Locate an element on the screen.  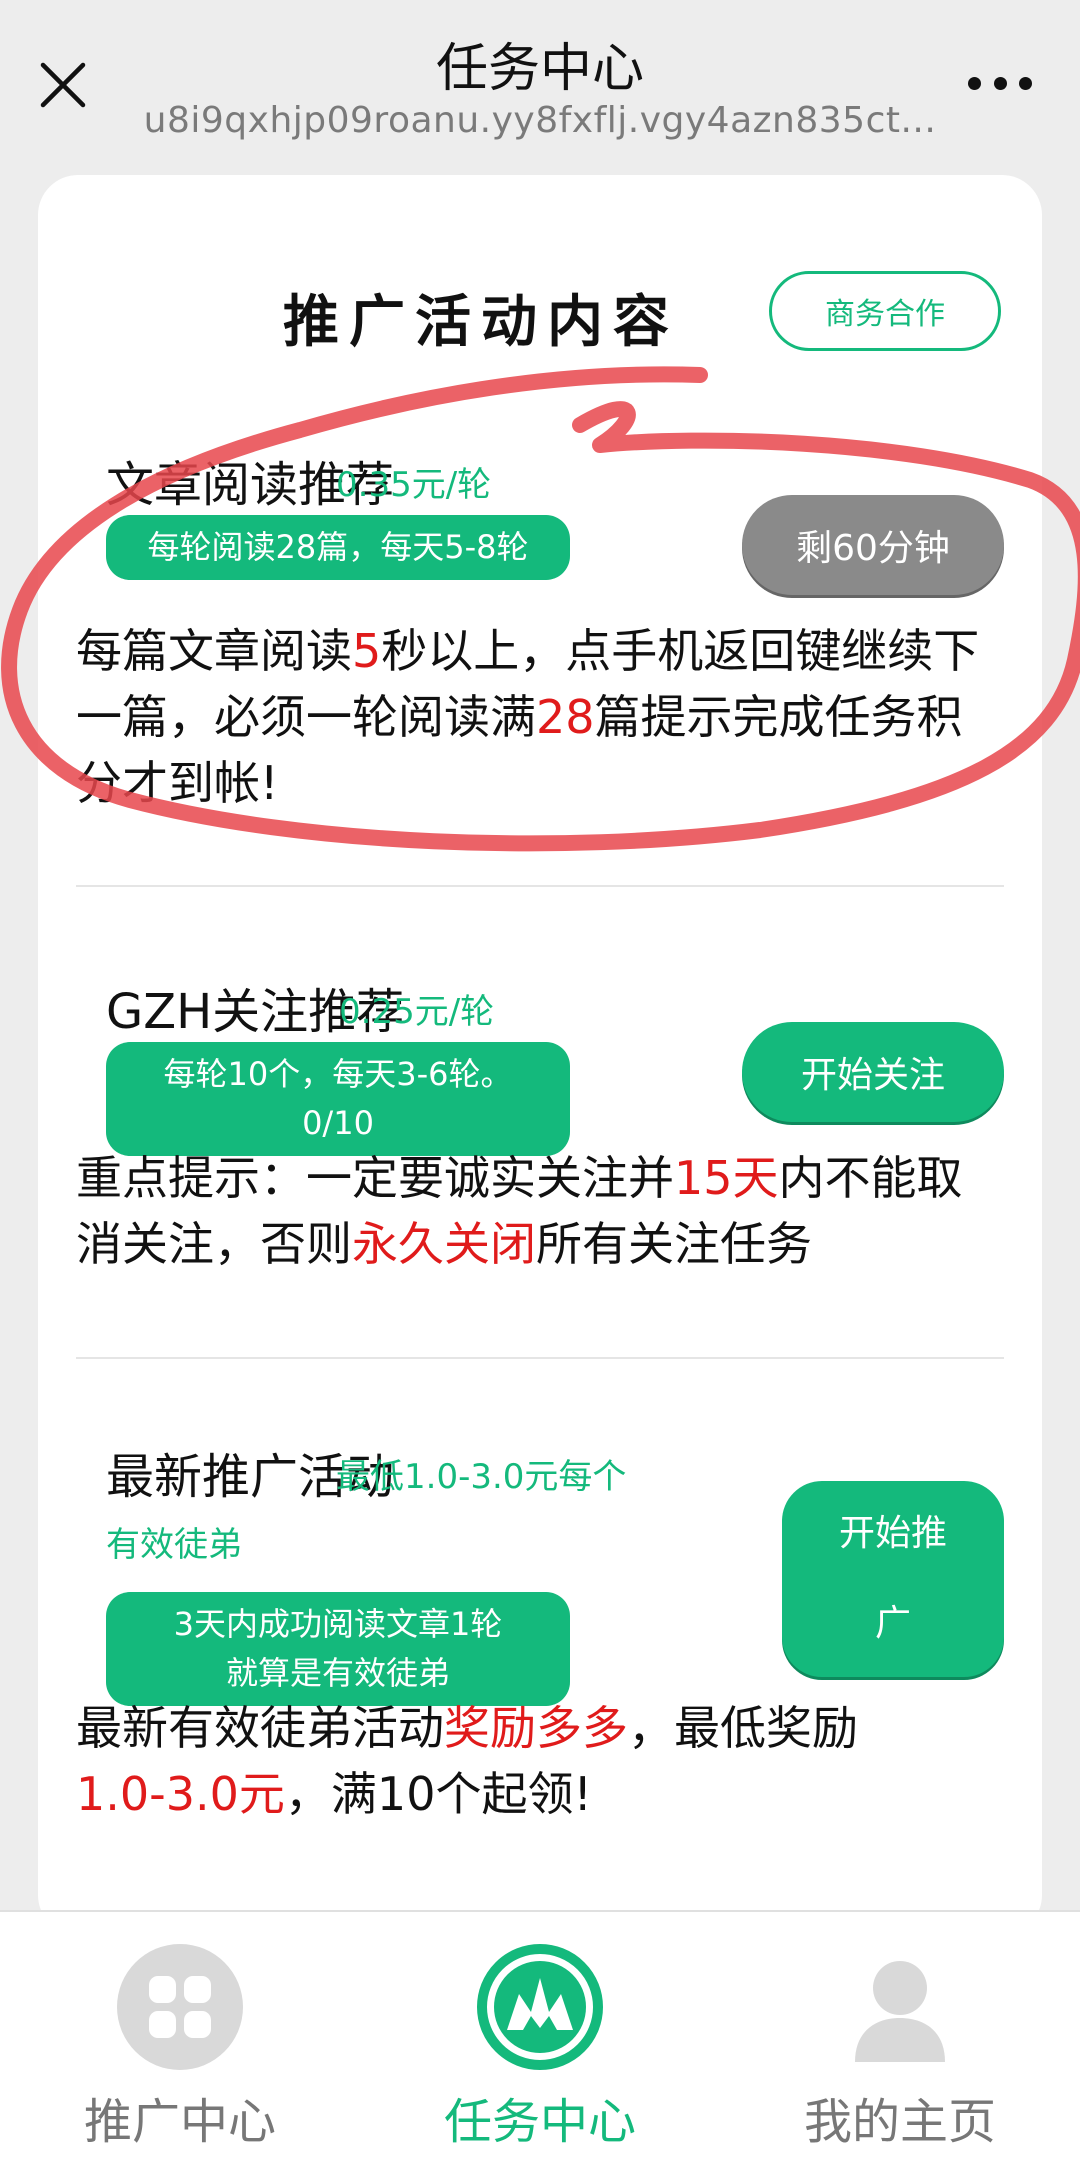
section-price: 0.35元/轮 is located at coordinates (414, 485).